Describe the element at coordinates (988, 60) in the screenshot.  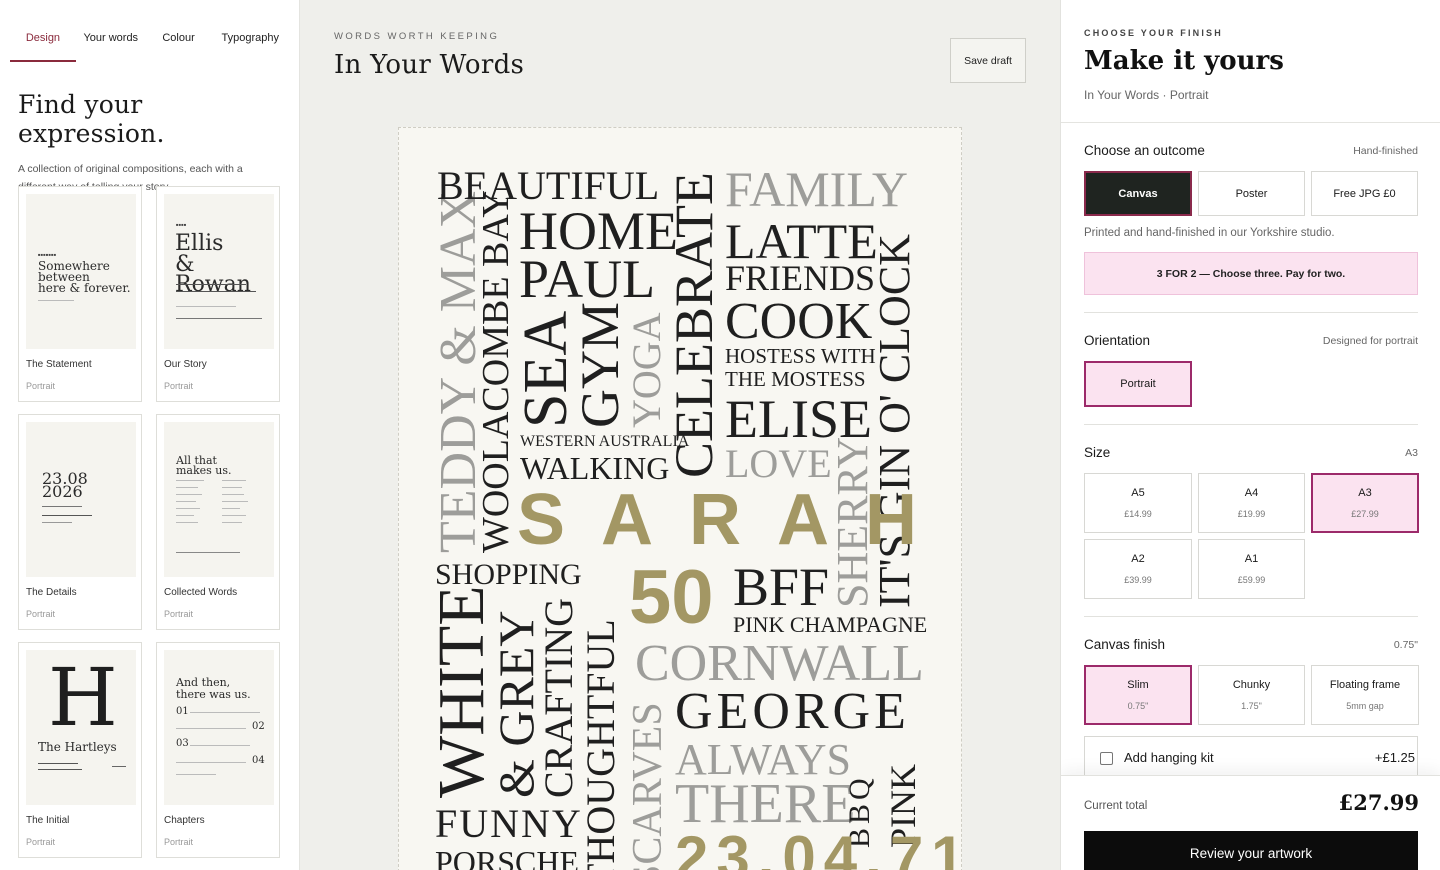
I see `save-draft-button: Save draft` at that location.